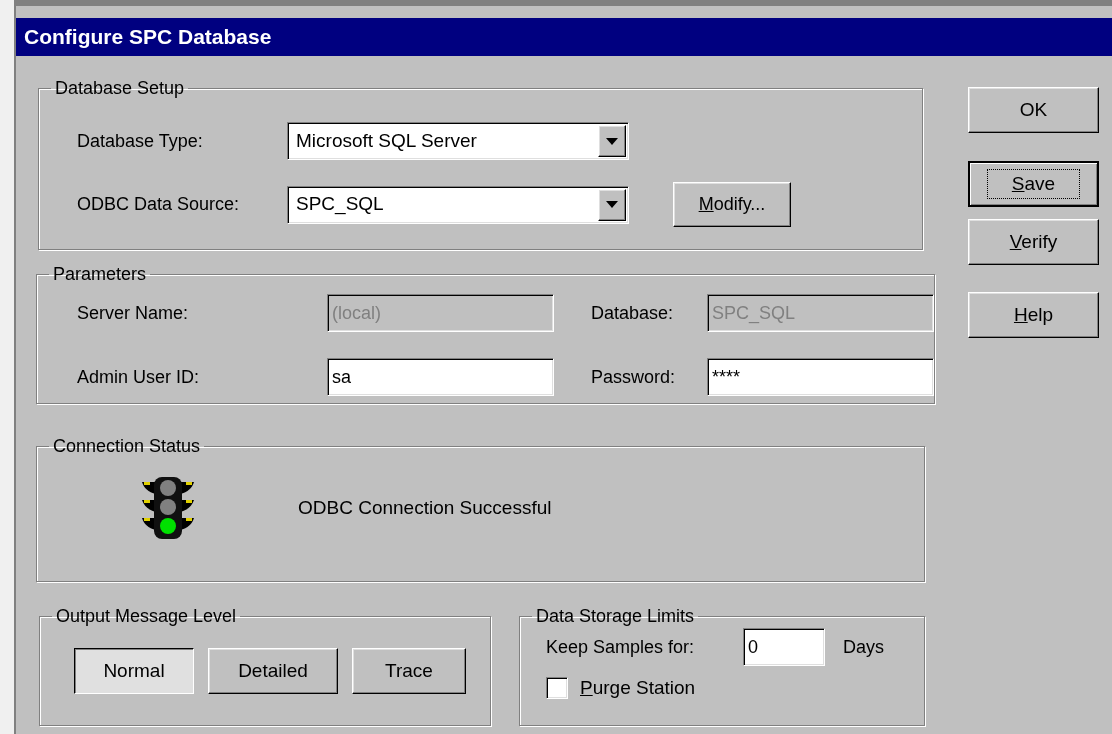 The height and width of the screenshot is (734, 1112). Describe the element at coordinates (139, 377) in the screenshot. I see `field-label: Admin User ID:` at that location.